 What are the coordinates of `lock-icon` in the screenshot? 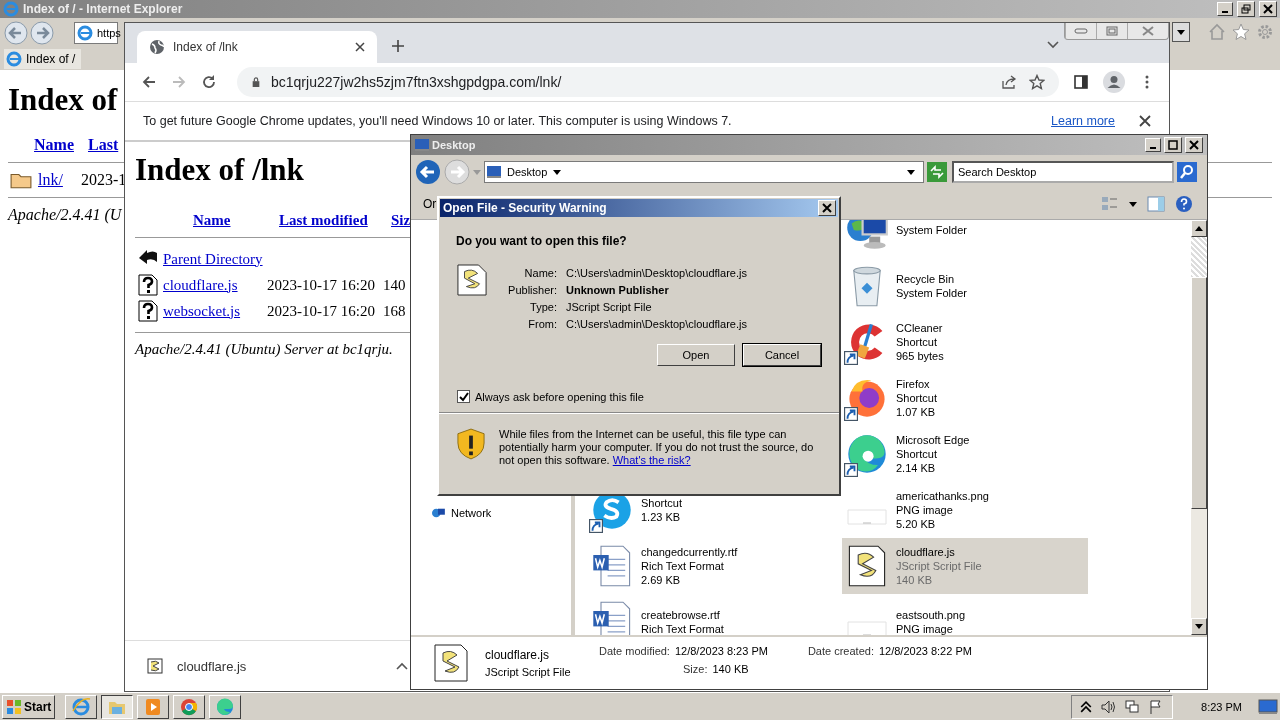 It's located at (256, 82).